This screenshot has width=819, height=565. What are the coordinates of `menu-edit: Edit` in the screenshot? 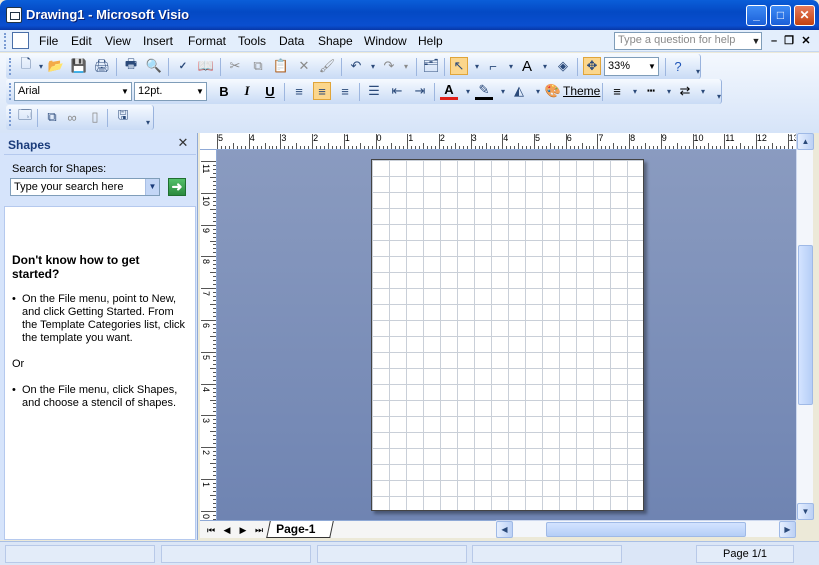 It's located at (81, 41).